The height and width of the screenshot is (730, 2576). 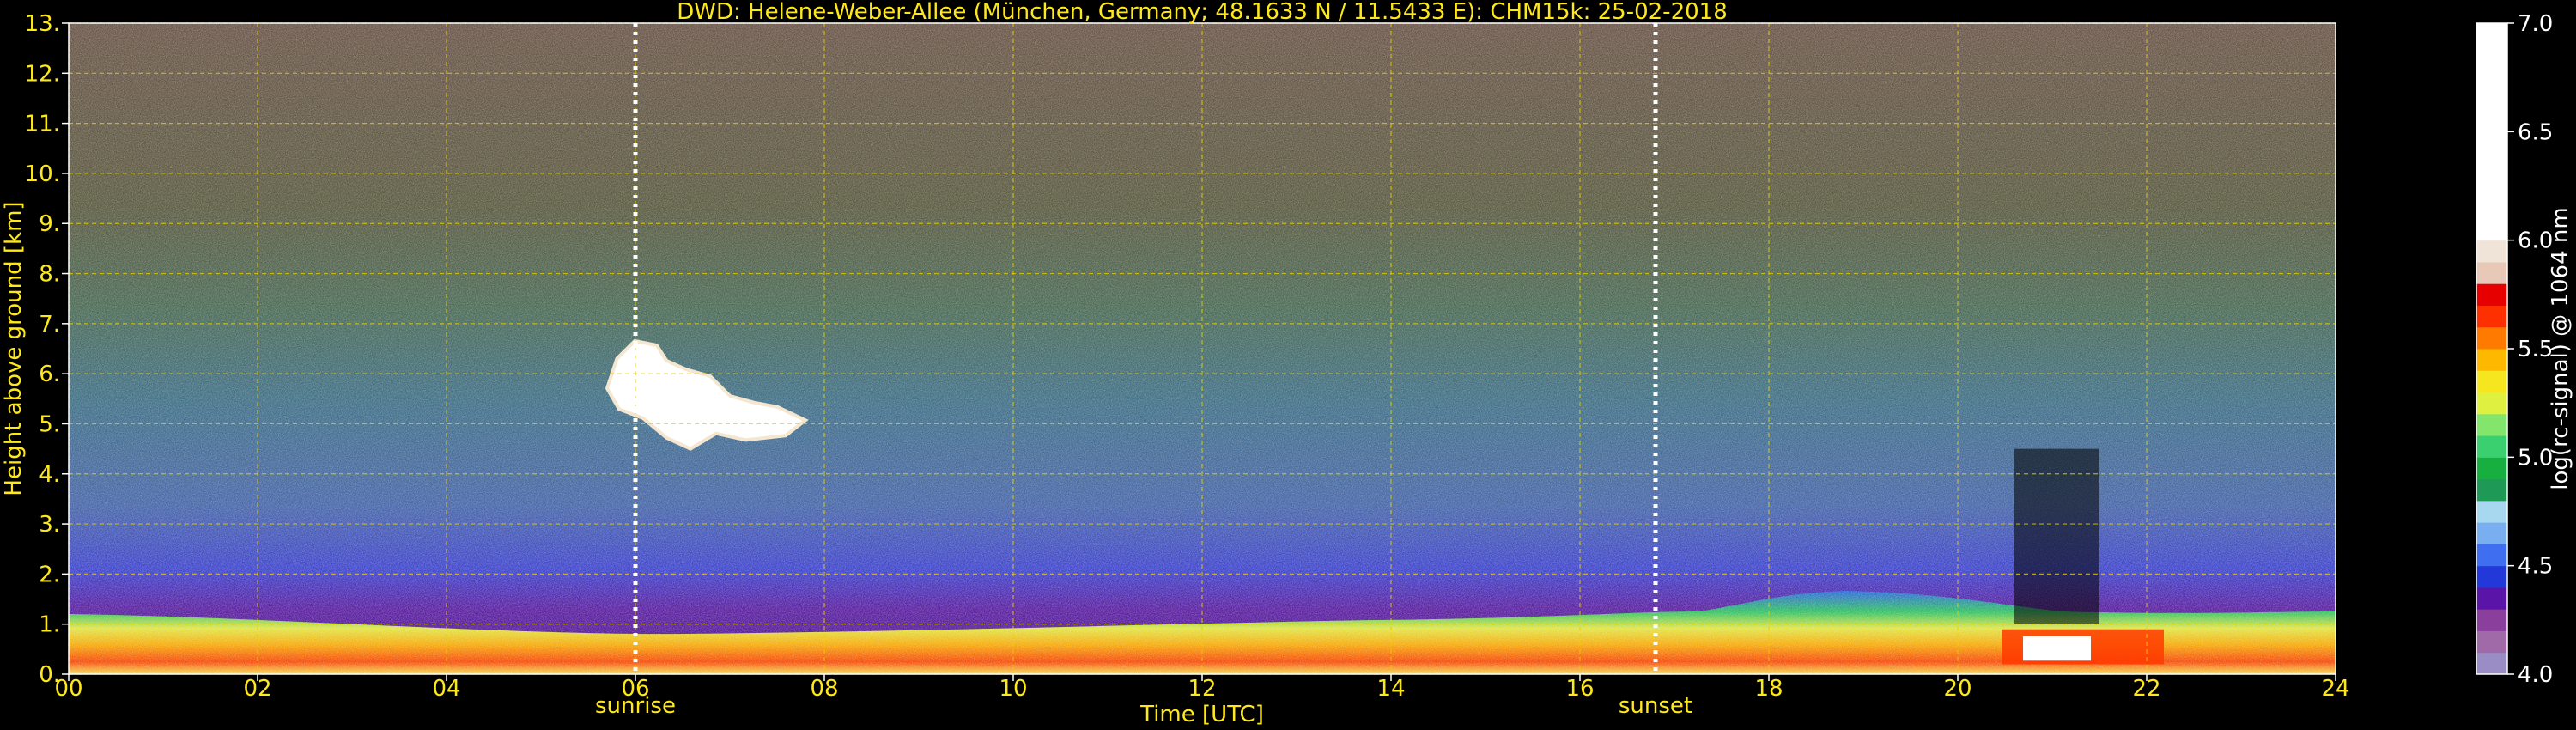 What do you see at coordinates (49, 275) in the screenshot?
I see `y-tick-label: 8.` at bounding box center [49, 275].